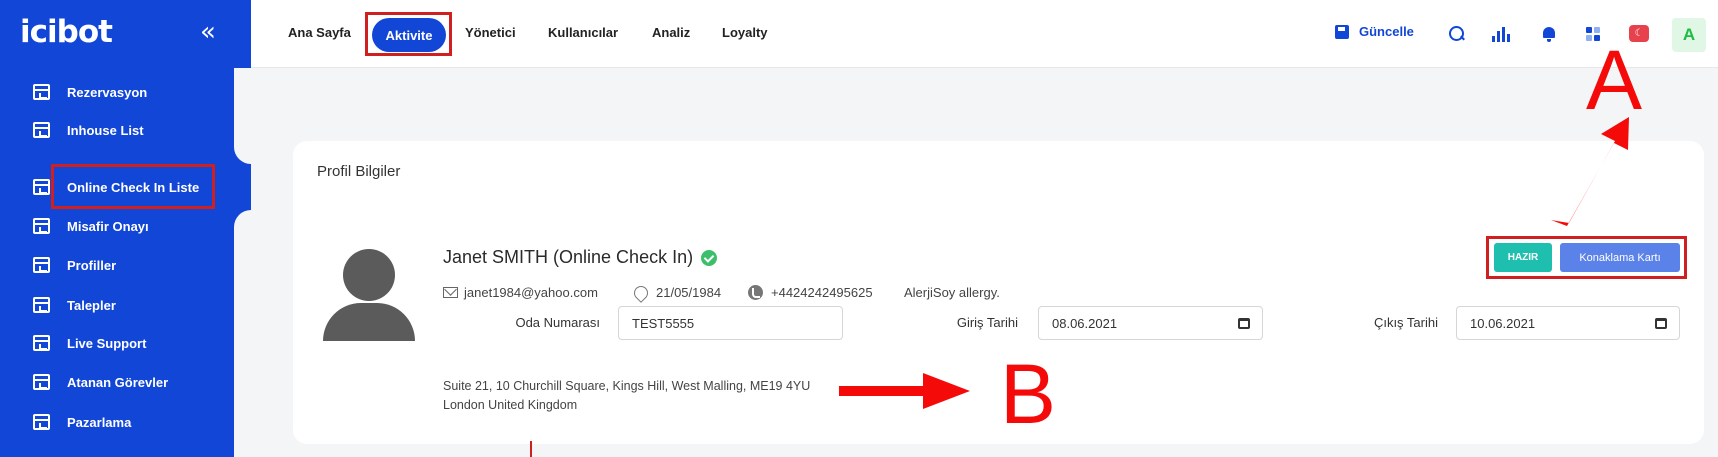 The width and height of the screenshot is (1718, 457). I want to click on sidebar-item-label: Atanan Görevler, so click(118, 382).